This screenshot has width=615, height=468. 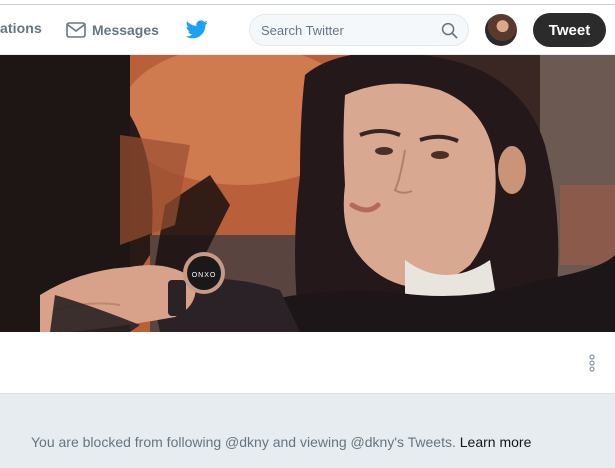 I want to click on envelope-icon, so click(x=76, y=30).